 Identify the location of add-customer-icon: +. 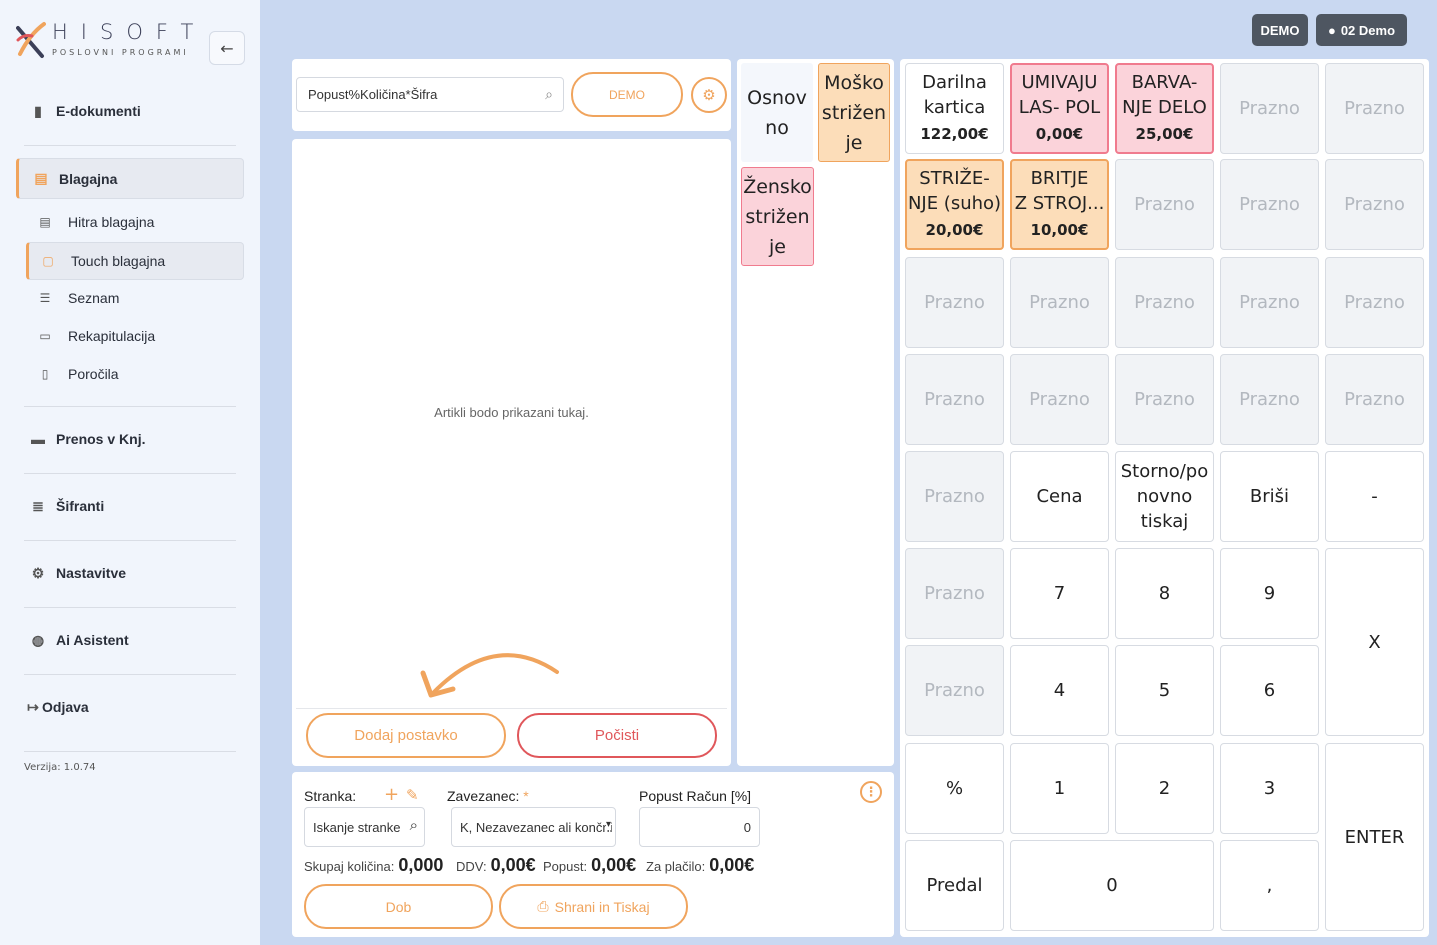
(391, 794).